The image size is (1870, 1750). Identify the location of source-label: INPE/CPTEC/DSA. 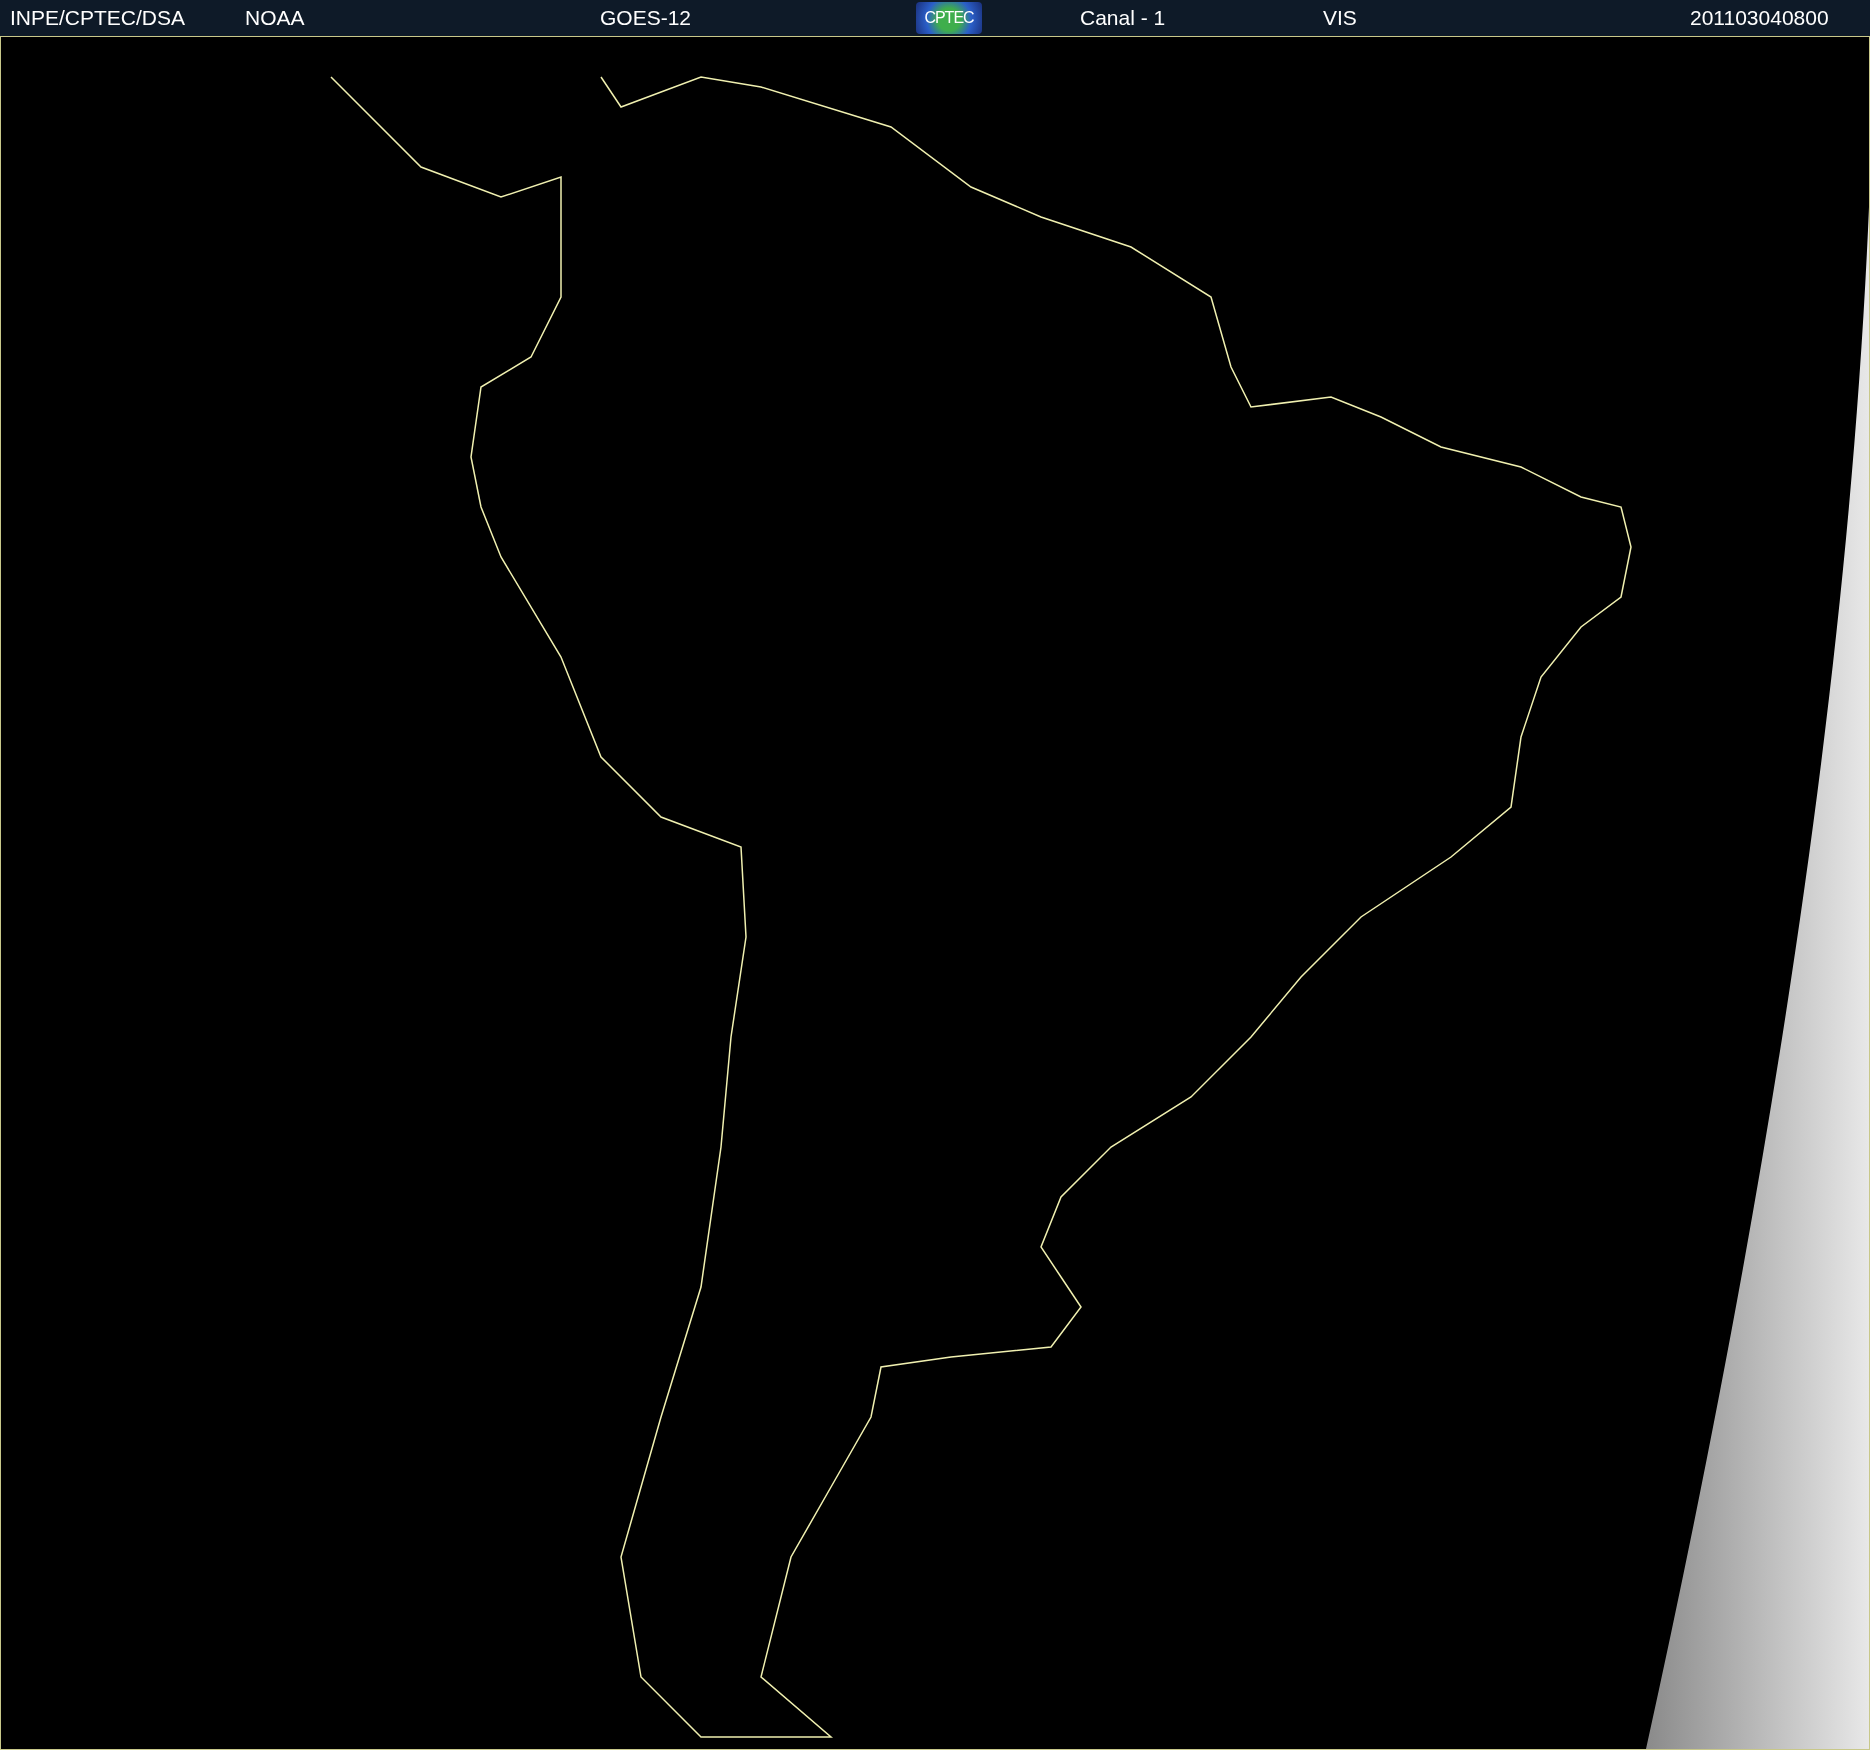
(98, 18).